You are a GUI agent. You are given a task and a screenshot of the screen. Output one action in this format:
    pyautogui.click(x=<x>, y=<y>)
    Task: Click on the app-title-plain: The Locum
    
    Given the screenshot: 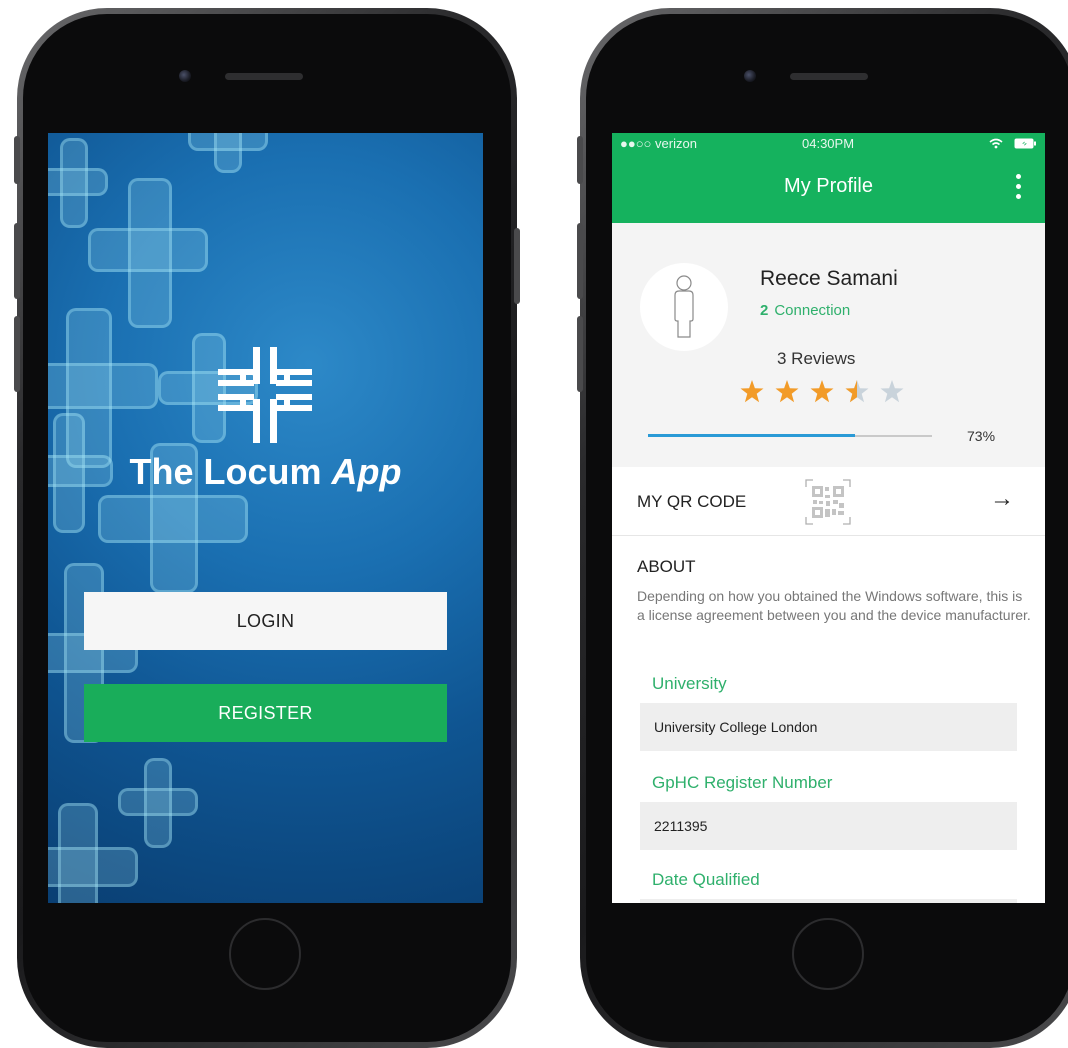 What is the action you would take?
    pyautogui.click(x=230, y=471)
    